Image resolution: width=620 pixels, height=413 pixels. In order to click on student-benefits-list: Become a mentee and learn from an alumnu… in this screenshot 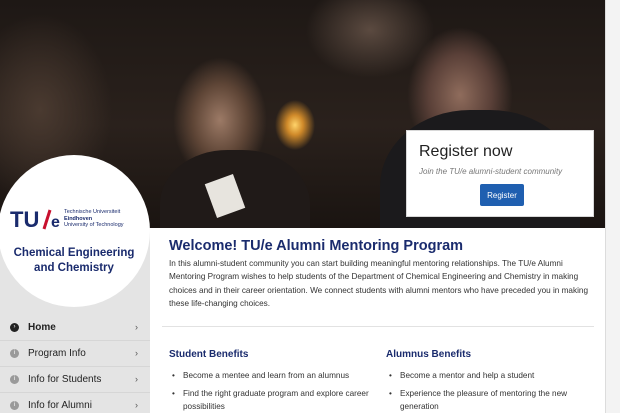, I will do `click(271, 391)`.